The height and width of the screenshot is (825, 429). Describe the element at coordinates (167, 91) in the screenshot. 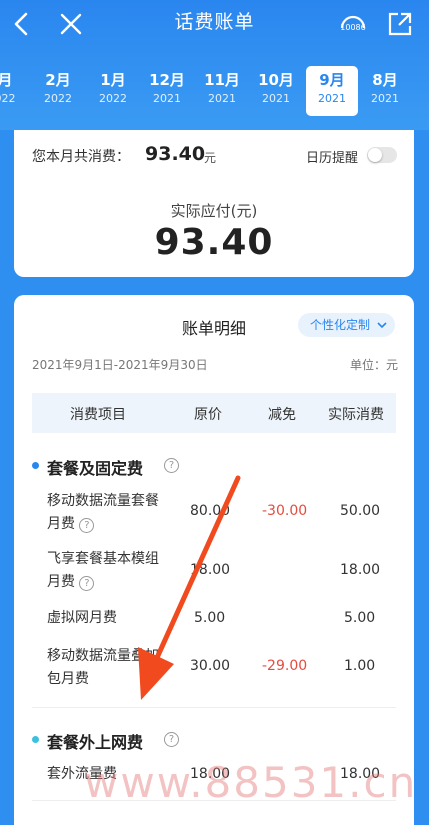

I see `month-tab: 12月 2021` at that location.